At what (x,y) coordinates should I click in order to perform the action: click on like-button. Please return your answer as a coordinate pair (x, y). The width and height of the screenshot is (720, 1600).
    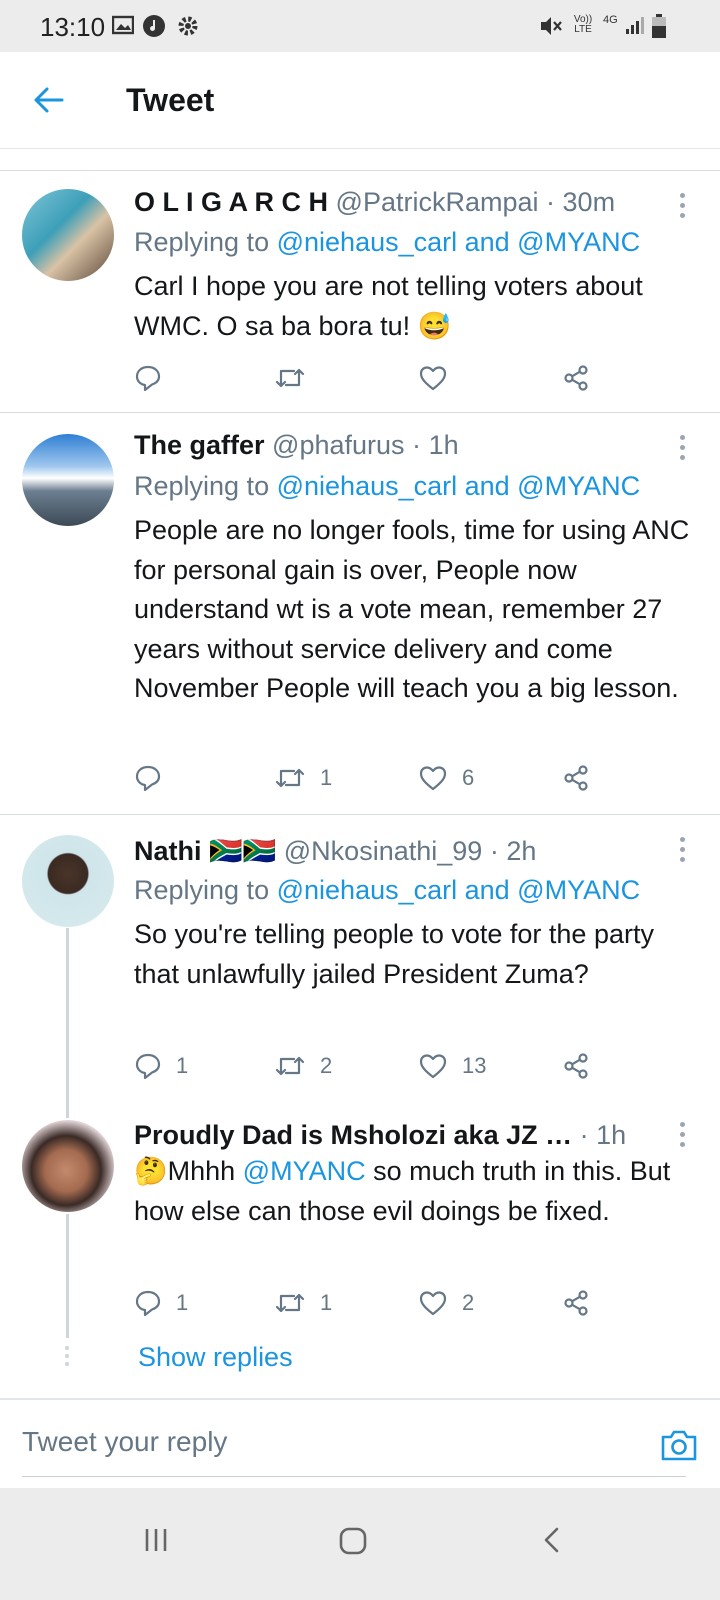
    Looking at the image, I should click on (440, 378).